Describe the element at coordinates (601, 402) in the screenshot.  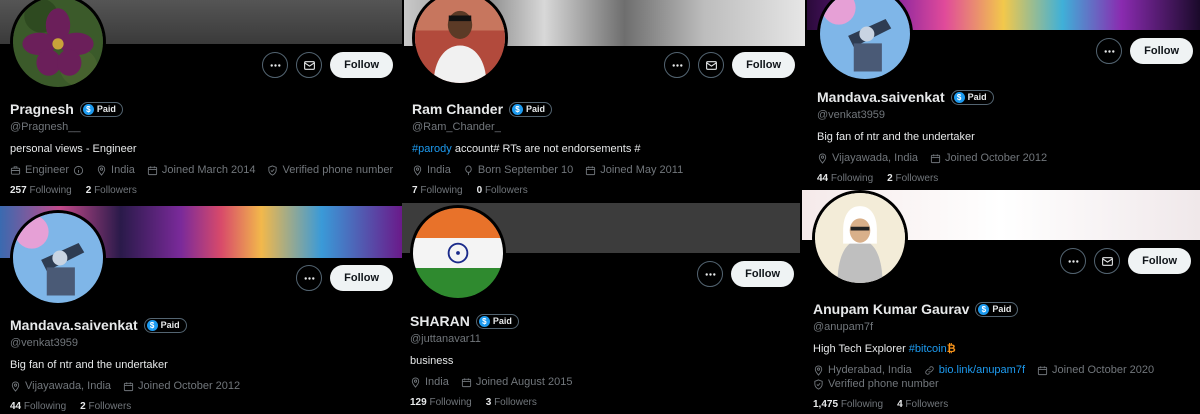
I see `follow-stats: 129 Following 3 Followers` at that location.